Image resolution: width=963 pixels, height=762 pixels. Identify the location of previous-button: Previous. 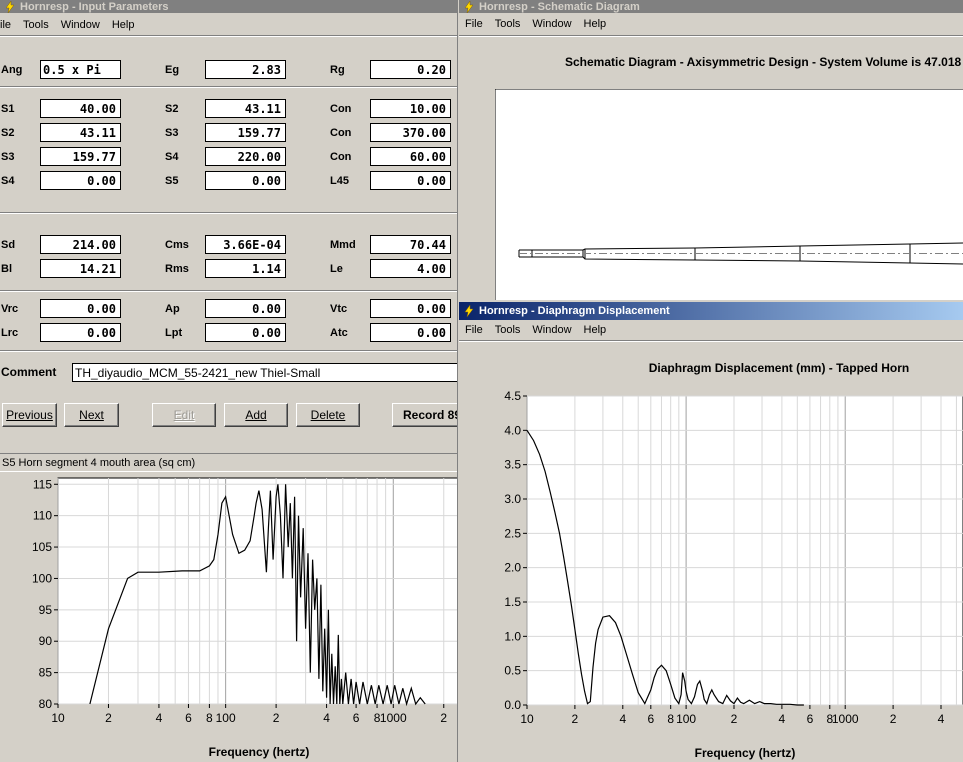
(29, 415).